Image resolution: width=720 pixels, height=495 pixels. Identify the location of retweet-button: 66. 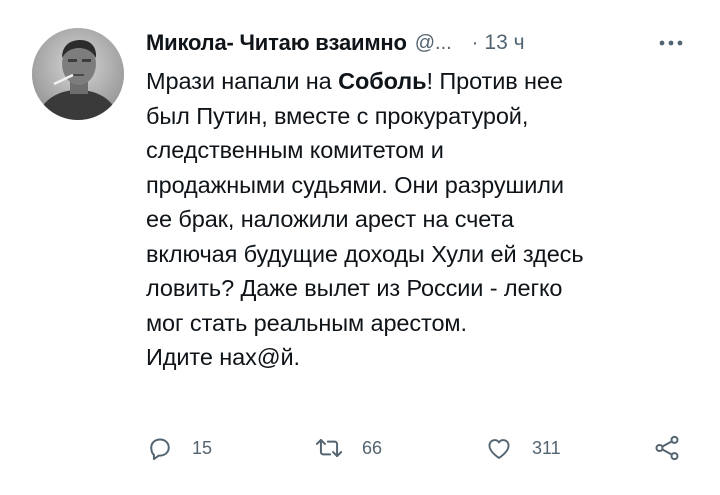
(348, 448).